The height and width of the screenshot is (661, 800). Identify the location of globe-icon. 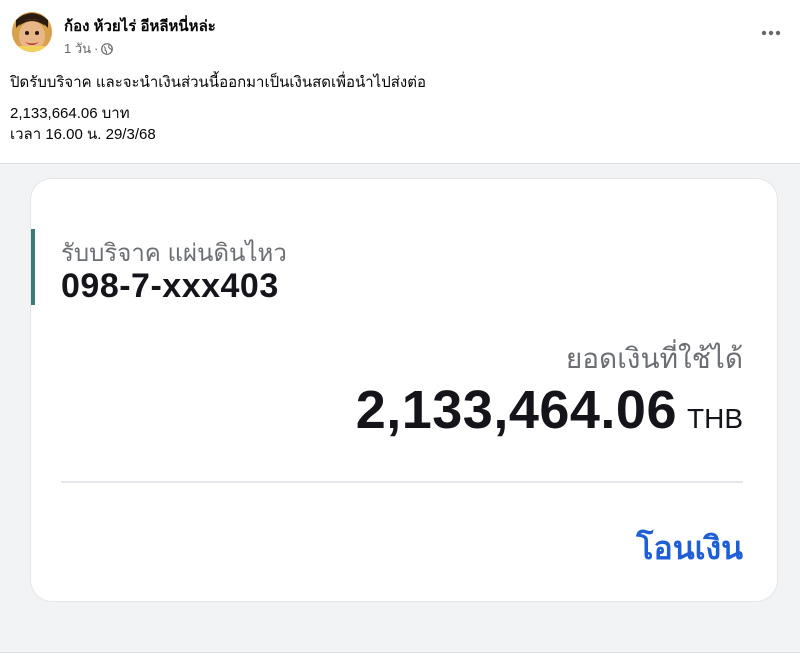
(107, 48).